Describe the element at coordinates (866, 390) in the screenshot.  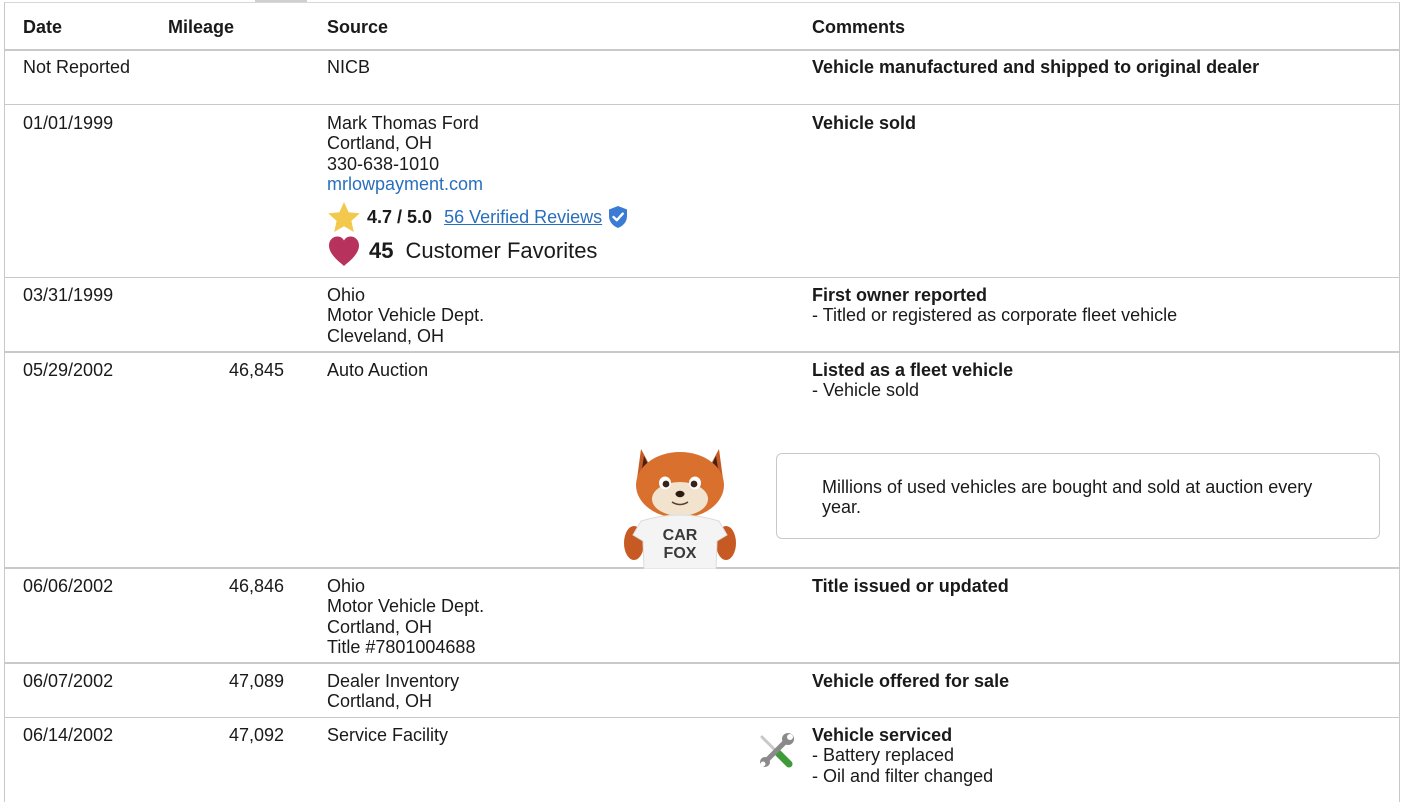
I see `row-comment-line: - Vehicle sold` at that location.